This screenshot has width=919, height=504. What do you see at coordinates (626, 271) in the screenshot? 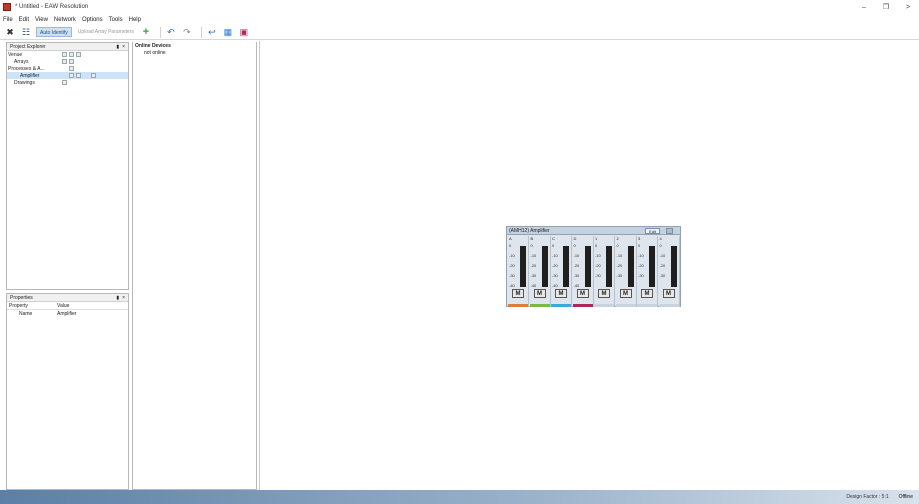
I see `amplifier-channel: 2 0 -10 -20 -30 M` at bounding box center [626, 271].